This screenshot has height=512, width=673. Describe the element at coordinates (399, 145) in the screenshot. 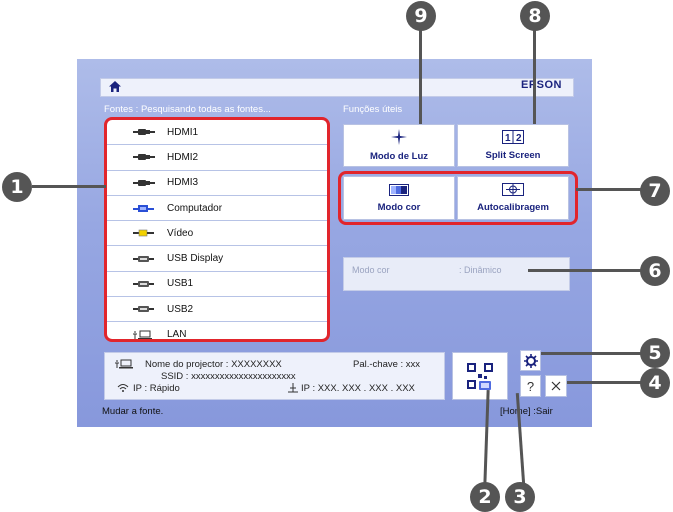

I see `light-mode-tile: Modo de Luz` at that location.